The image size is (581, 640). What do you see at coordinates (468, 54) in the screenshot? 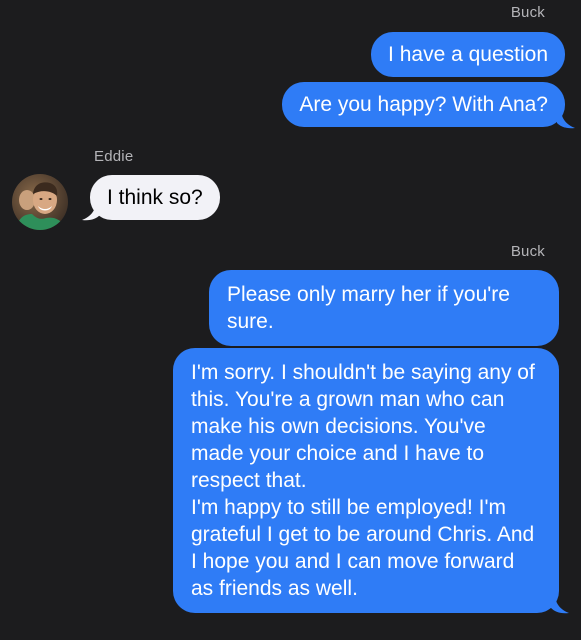
I see `message-bubble-outgoing: I have a question` at bounding box center [468, 54].